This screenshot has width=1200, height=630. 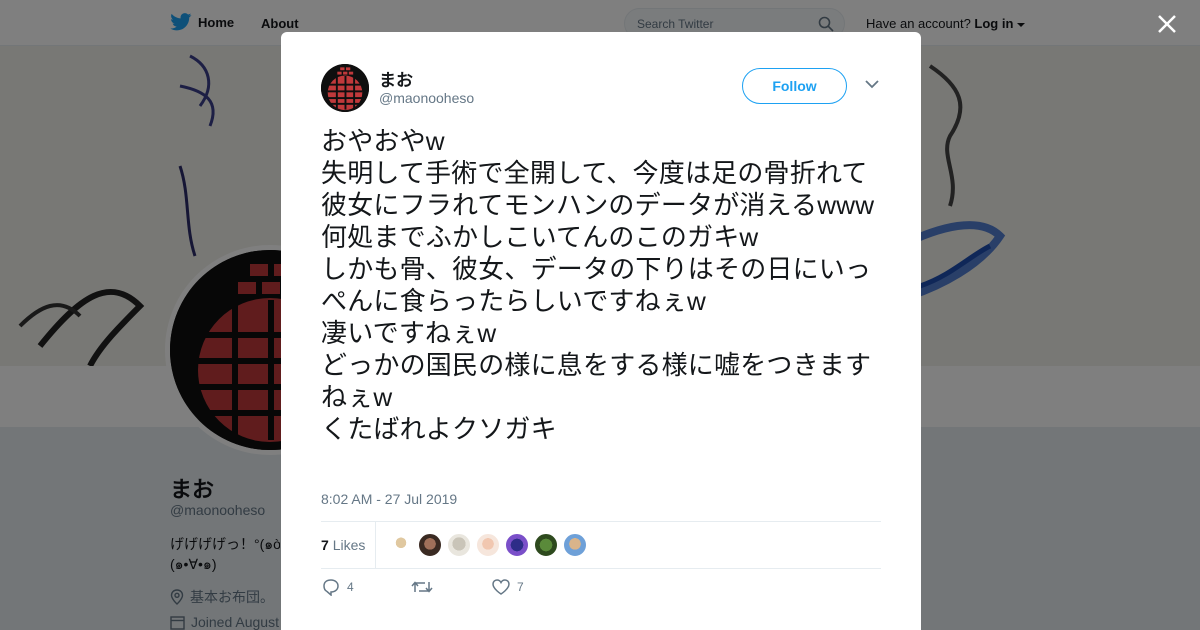 What do you see at coordinates (426, 98) in the screenshot?
I see `tweet-author-handle: @maonooheso` at bounding box center [426, 98].